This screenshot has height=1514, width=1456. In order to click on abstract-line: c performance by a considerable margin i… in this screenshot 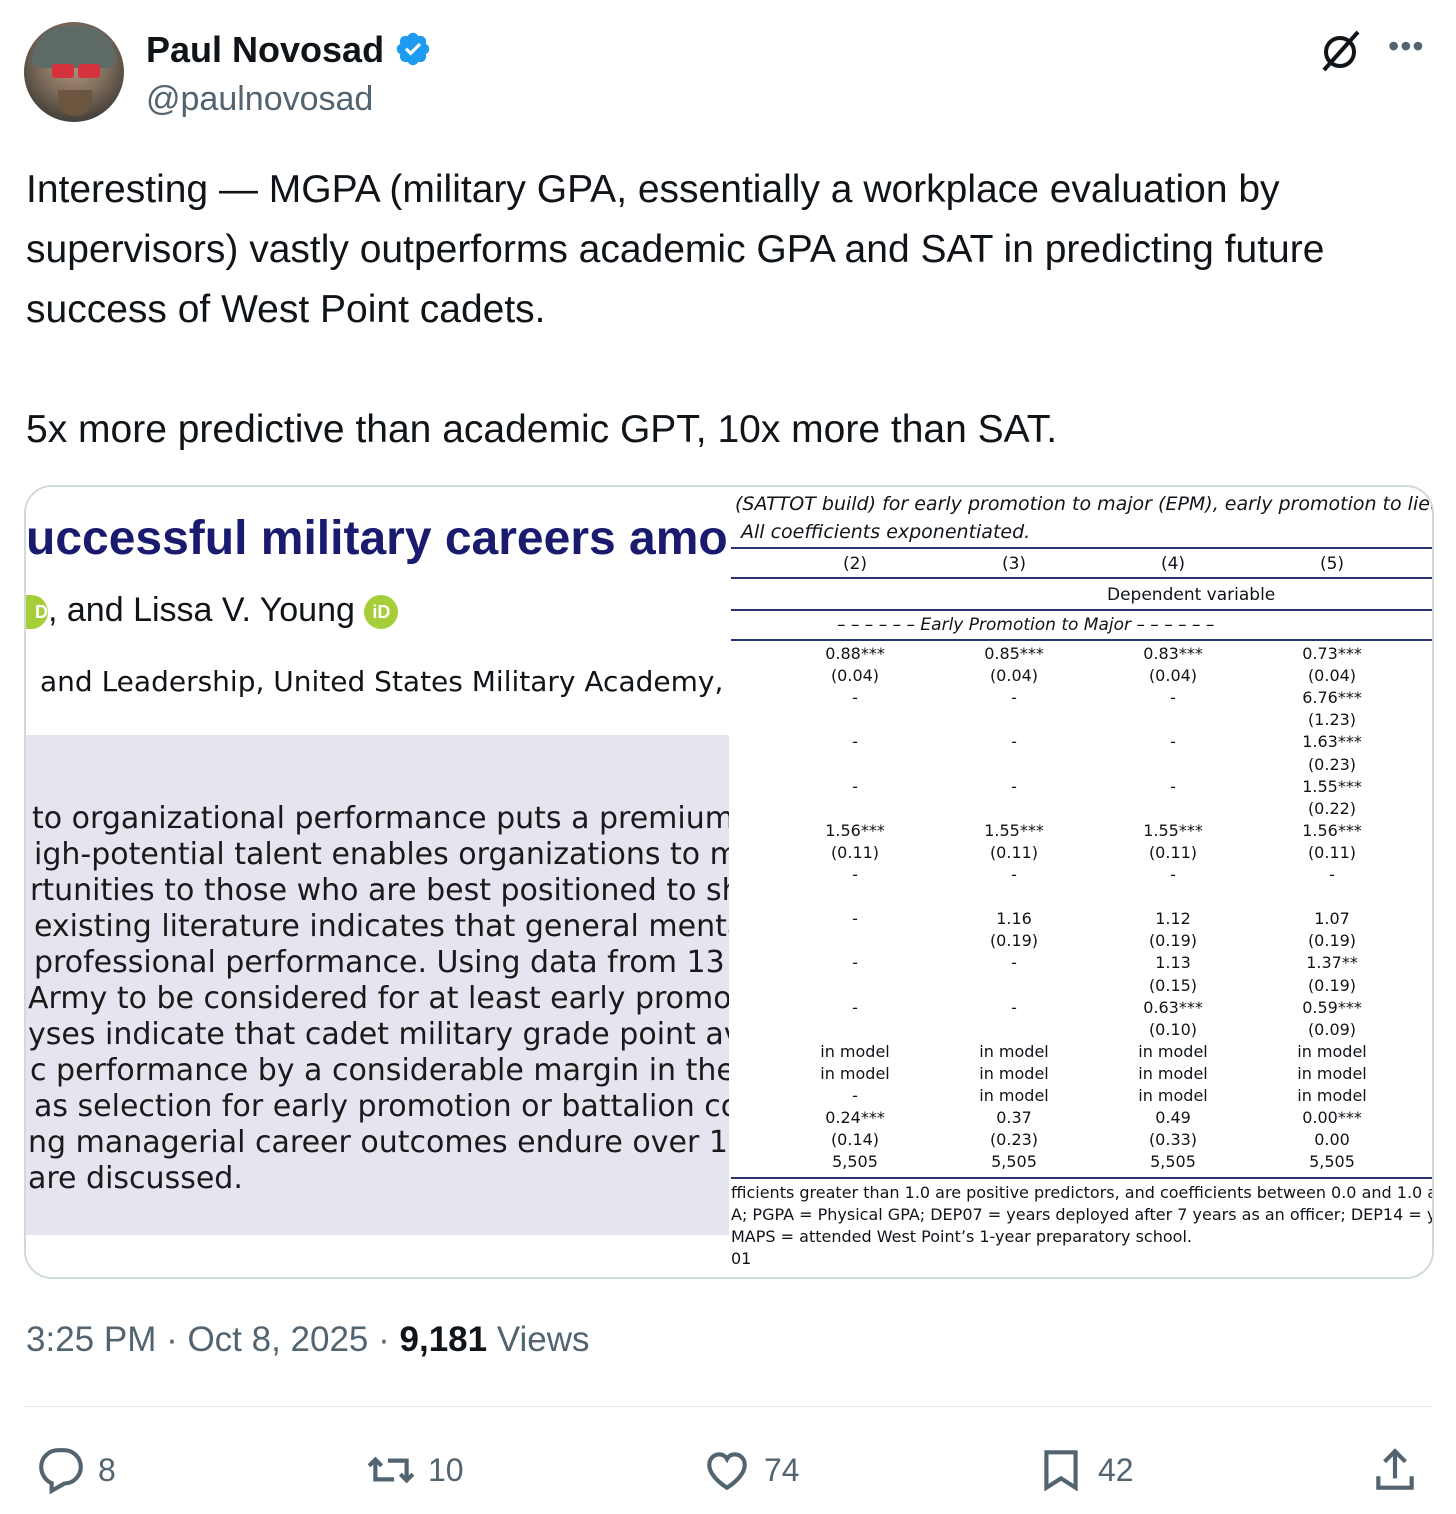, I will do `click(379, 1070)`.